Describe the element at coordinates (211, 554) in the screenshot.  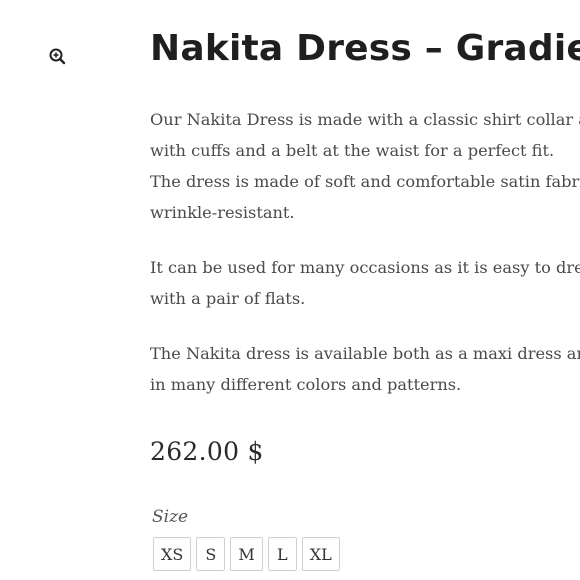
I see `size-option-s: S` at that location.